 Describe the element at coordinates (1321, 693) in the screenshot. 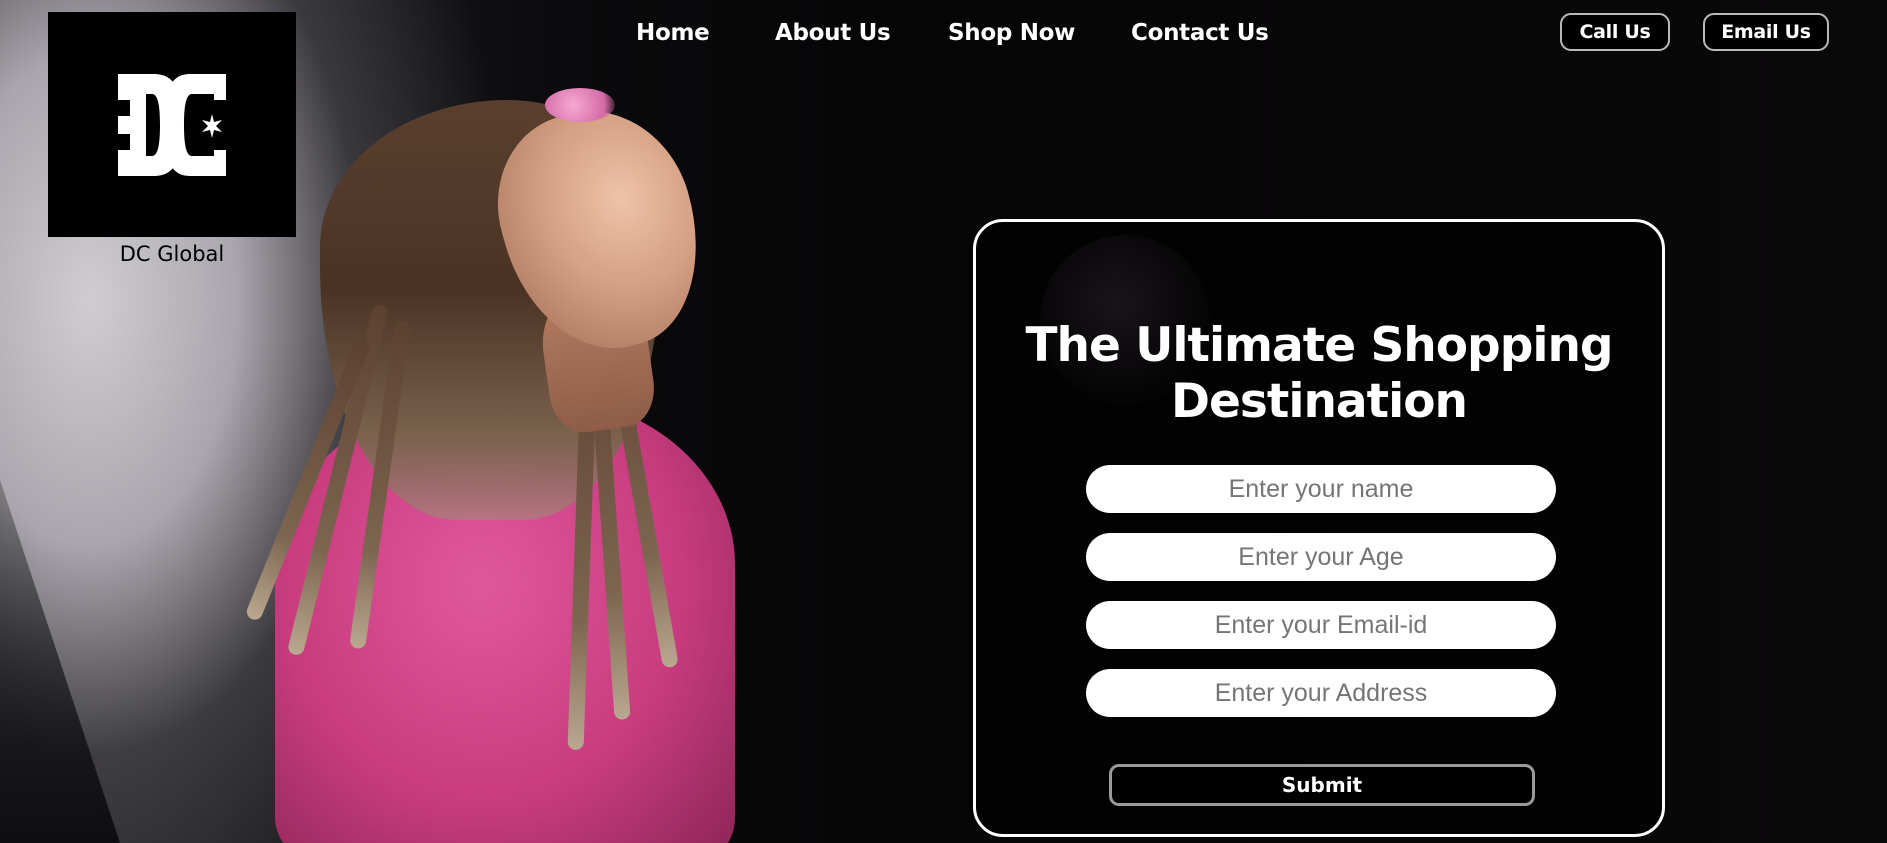

I see `address-input` at that location.